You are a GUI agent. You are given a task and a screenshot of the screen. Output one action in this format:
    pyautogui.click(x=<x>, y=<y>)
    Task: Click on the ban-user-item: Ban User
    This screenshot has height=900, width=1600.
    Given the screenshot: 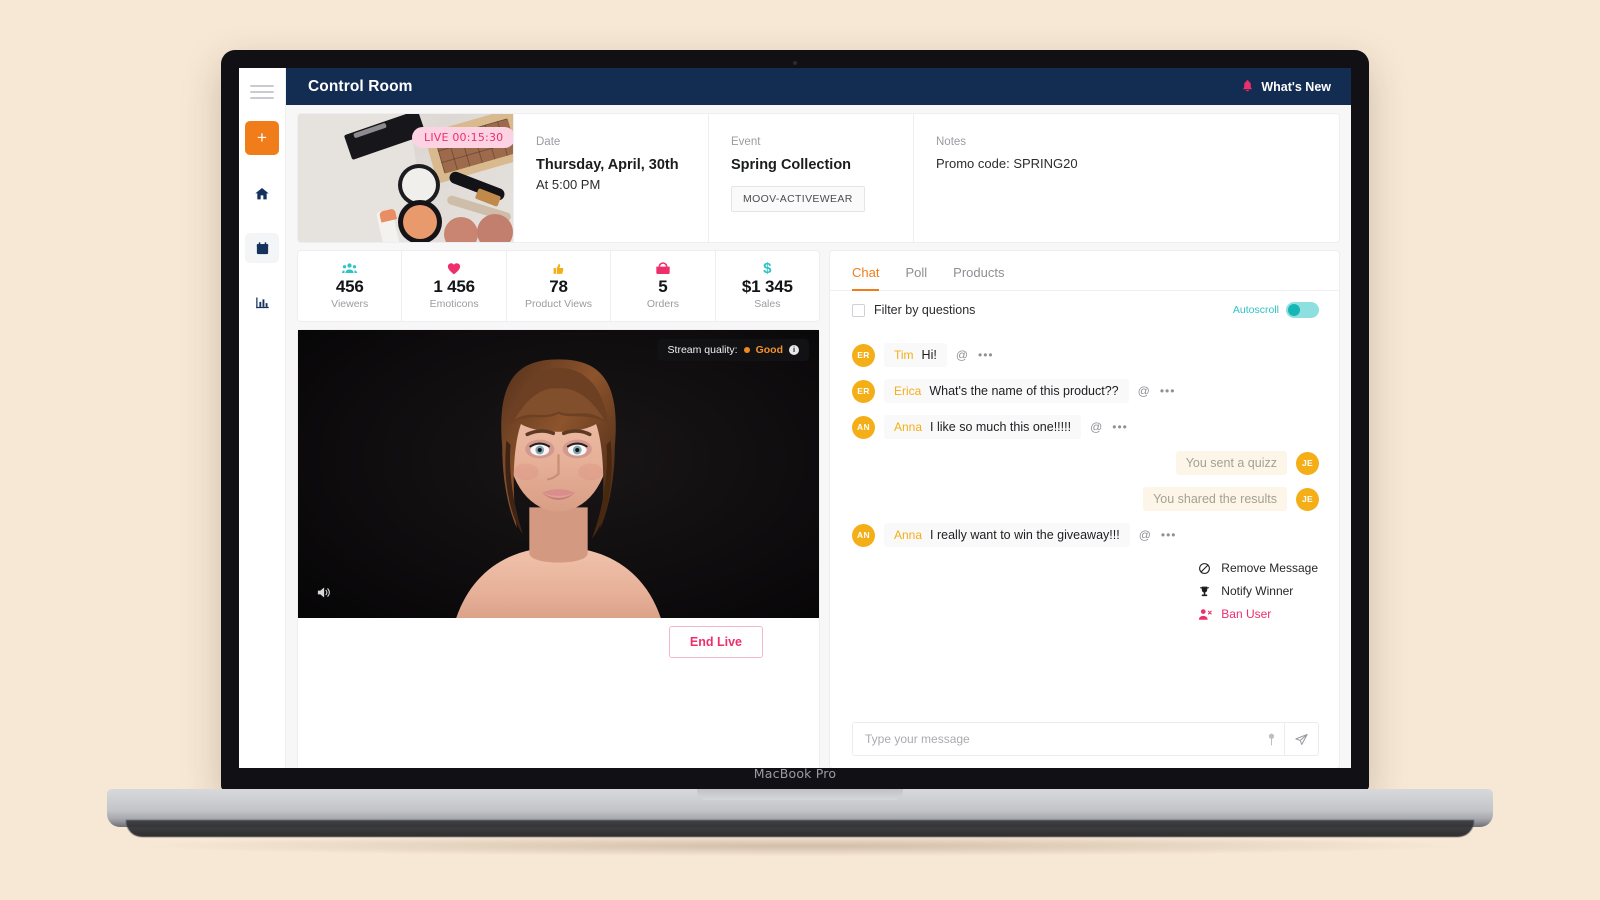 What is the action you would take?
    pyautogui.click(x=1257, y=614)
    